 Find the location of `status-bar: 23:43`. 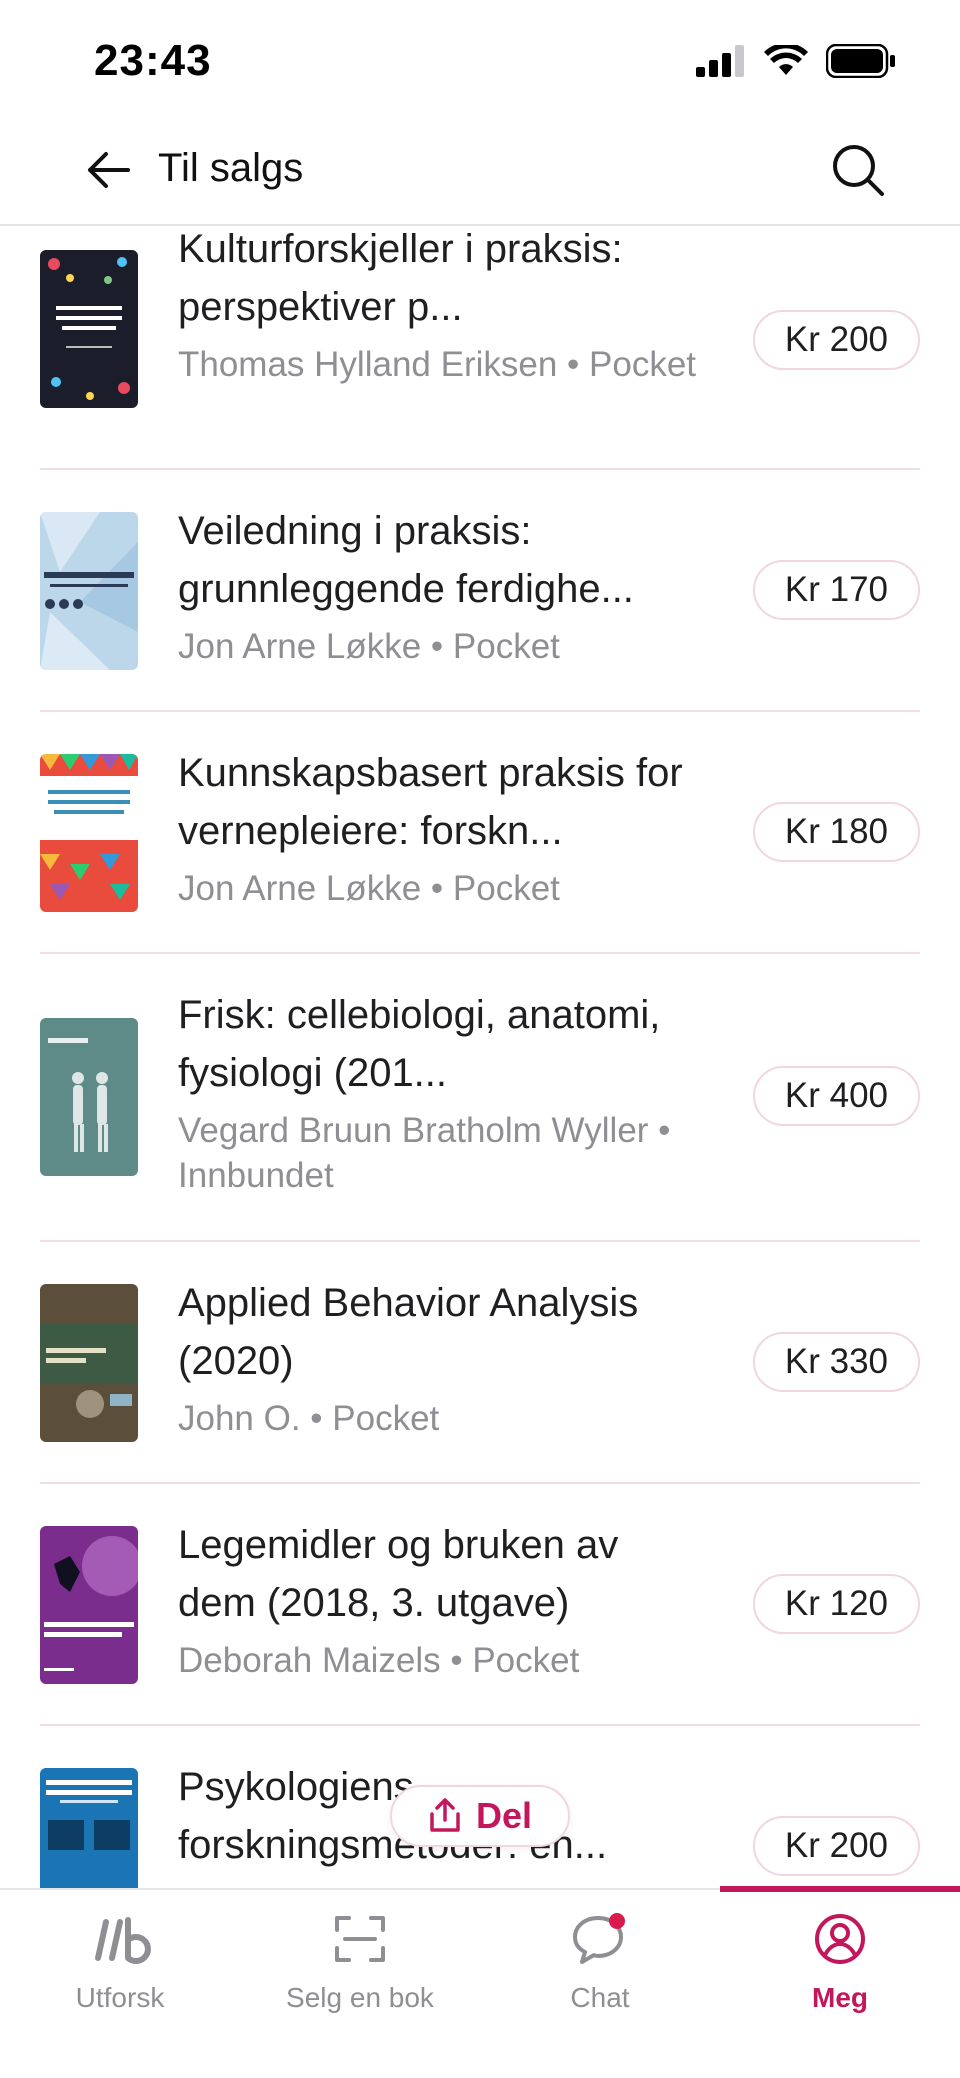

status-bar: 23:43 is located at coordinates (480, 60).